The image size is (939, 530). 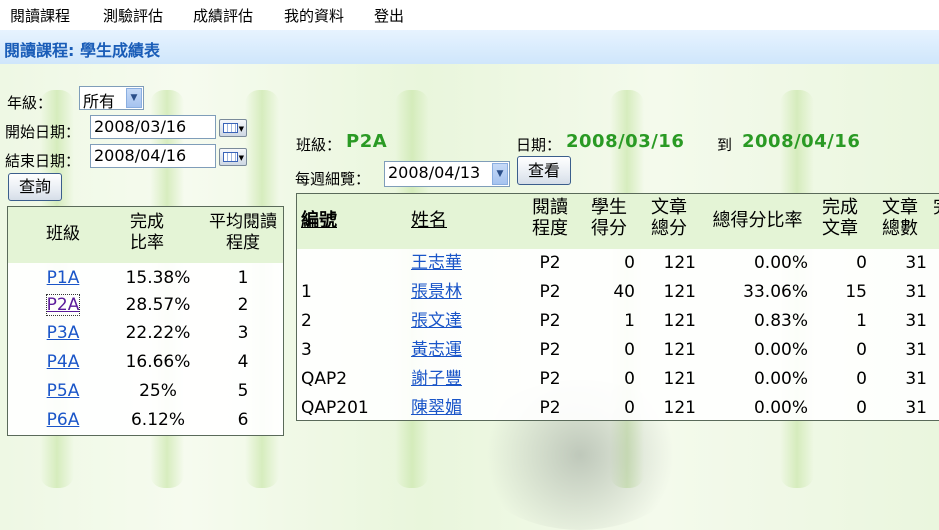 I want to click on header-reading-level: 閱讀程度, so click(x=550, y=218).